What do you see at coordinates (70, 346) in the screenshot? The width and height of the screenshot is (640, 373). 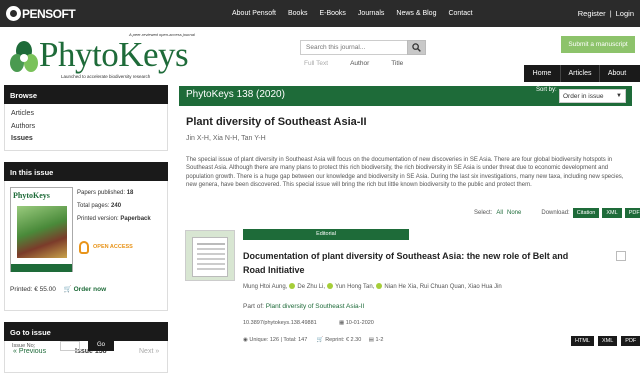 I see `issue-number-input` at bounding box center [70, 346].